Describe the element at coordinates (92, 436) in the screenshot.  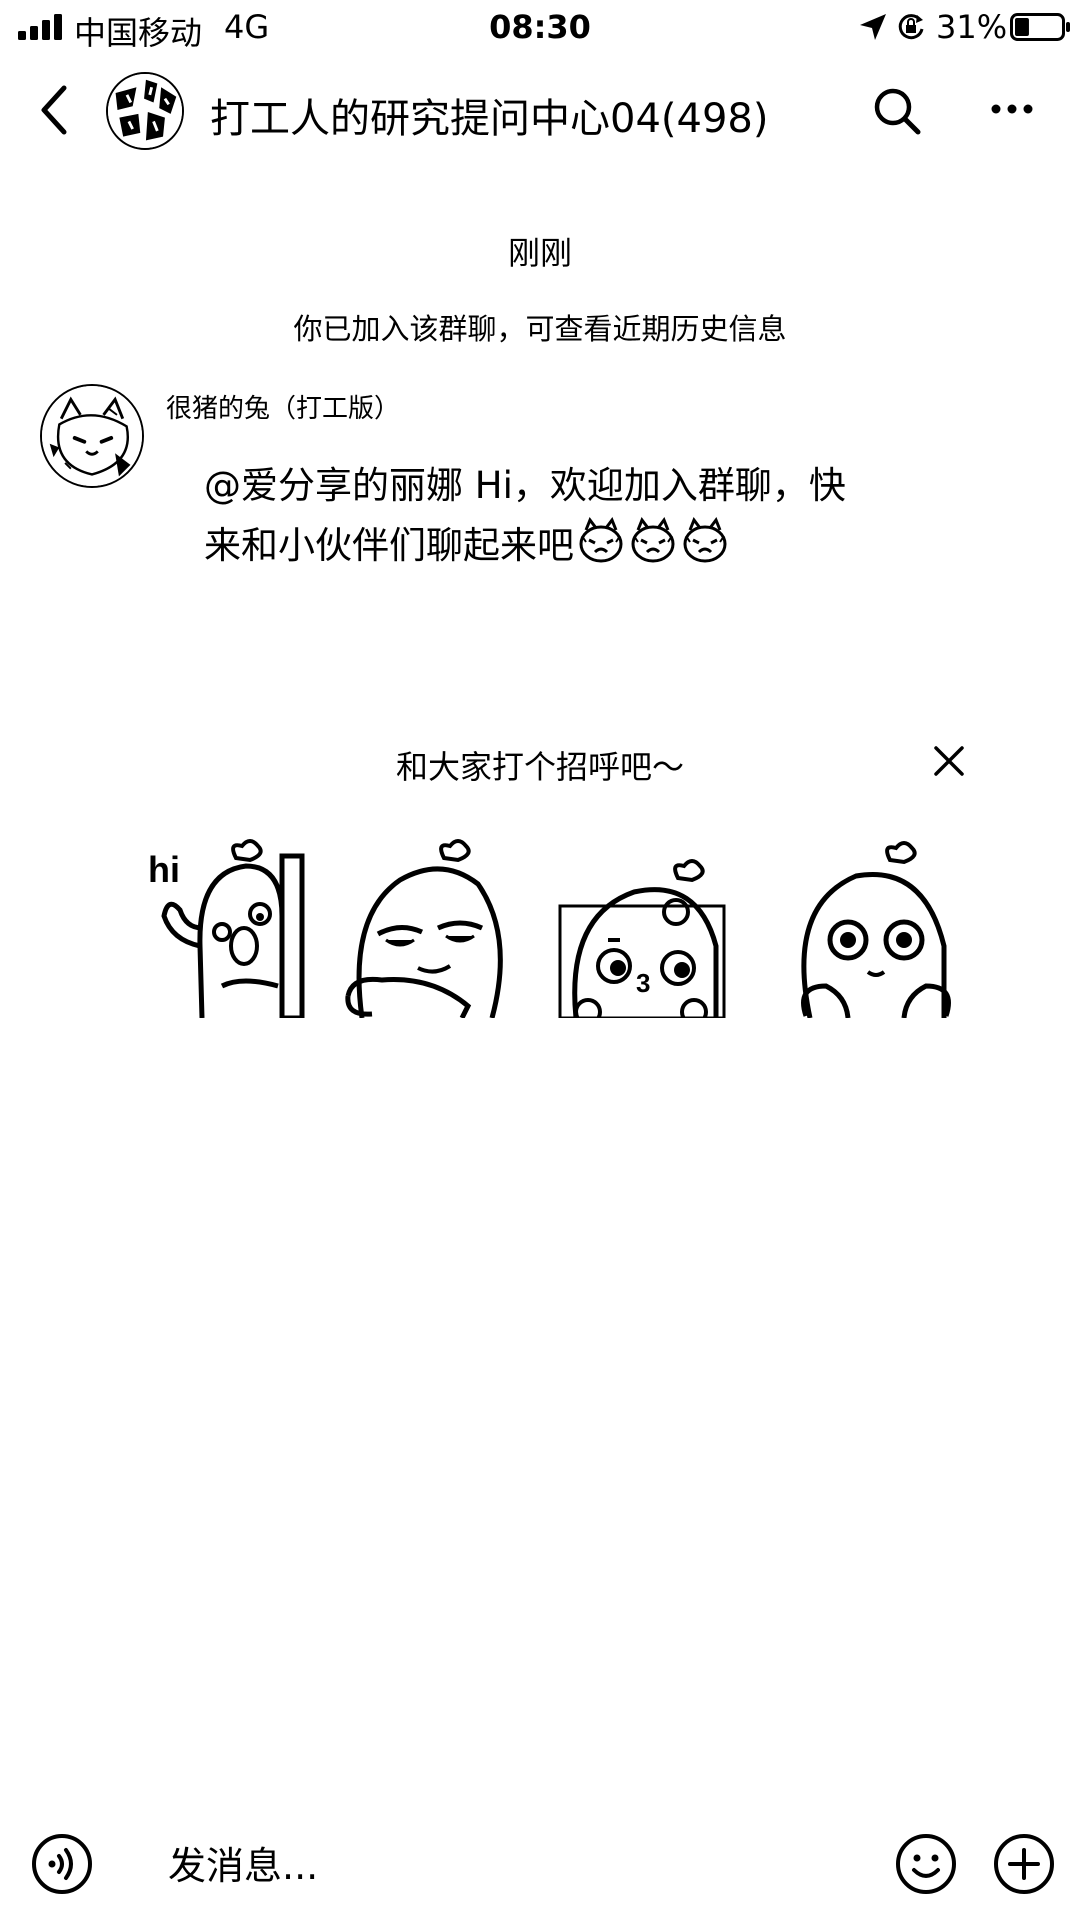
I see `sender-avatar` at that location.